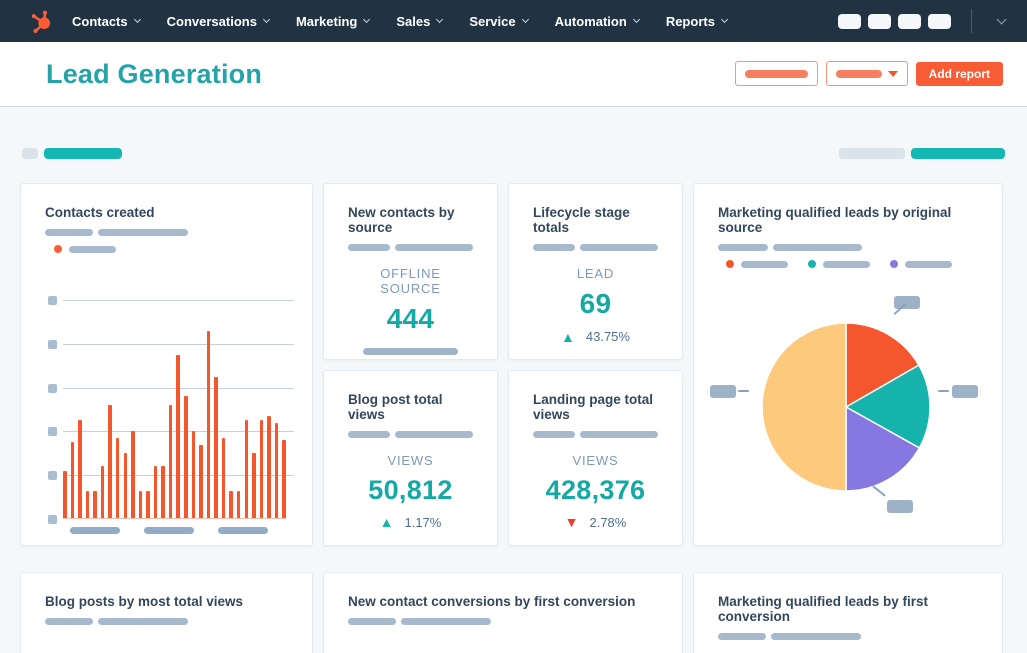 This screenshot has height=653, width=1027. What do you see at coordinates (410, 489) in the screenshot?
I see `metric-value: 50,812` at bounding box center [410, 489].